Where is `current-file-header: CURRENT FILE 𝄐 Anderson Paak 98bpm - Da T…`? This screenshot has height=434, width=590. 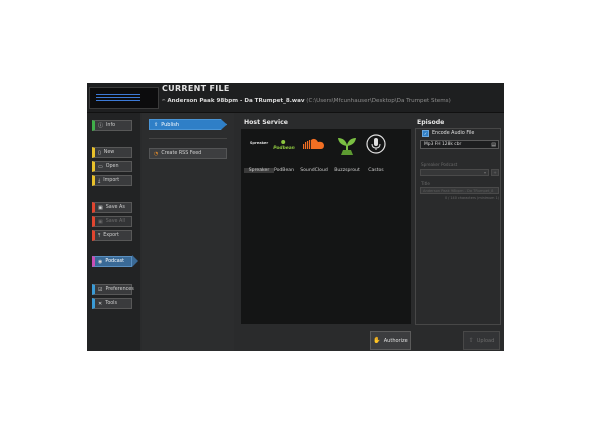
current-file-header: CURRENT FILE 𝄐 Anderson Paak 98bpm - Da T… is located at coordinates (295, 98).